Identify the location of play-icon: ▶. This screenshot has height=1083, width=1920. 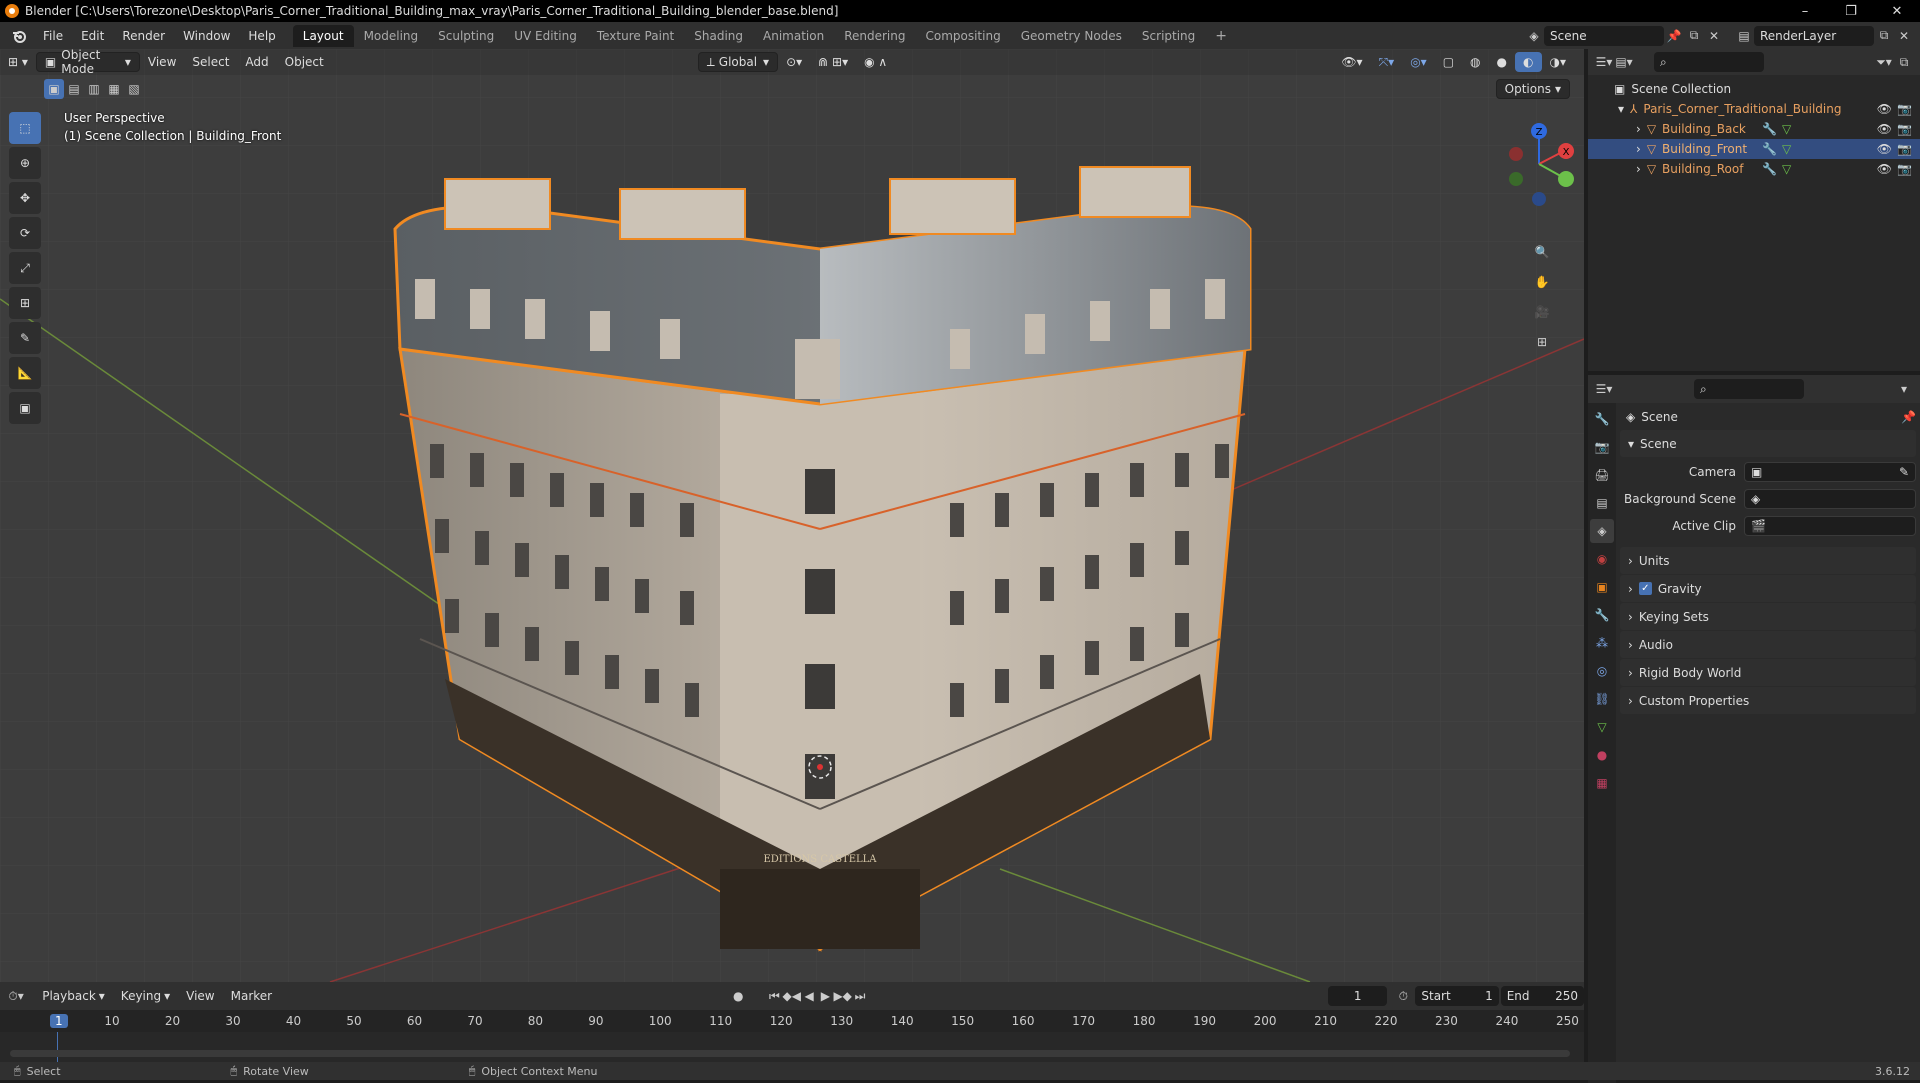
(825, 996).